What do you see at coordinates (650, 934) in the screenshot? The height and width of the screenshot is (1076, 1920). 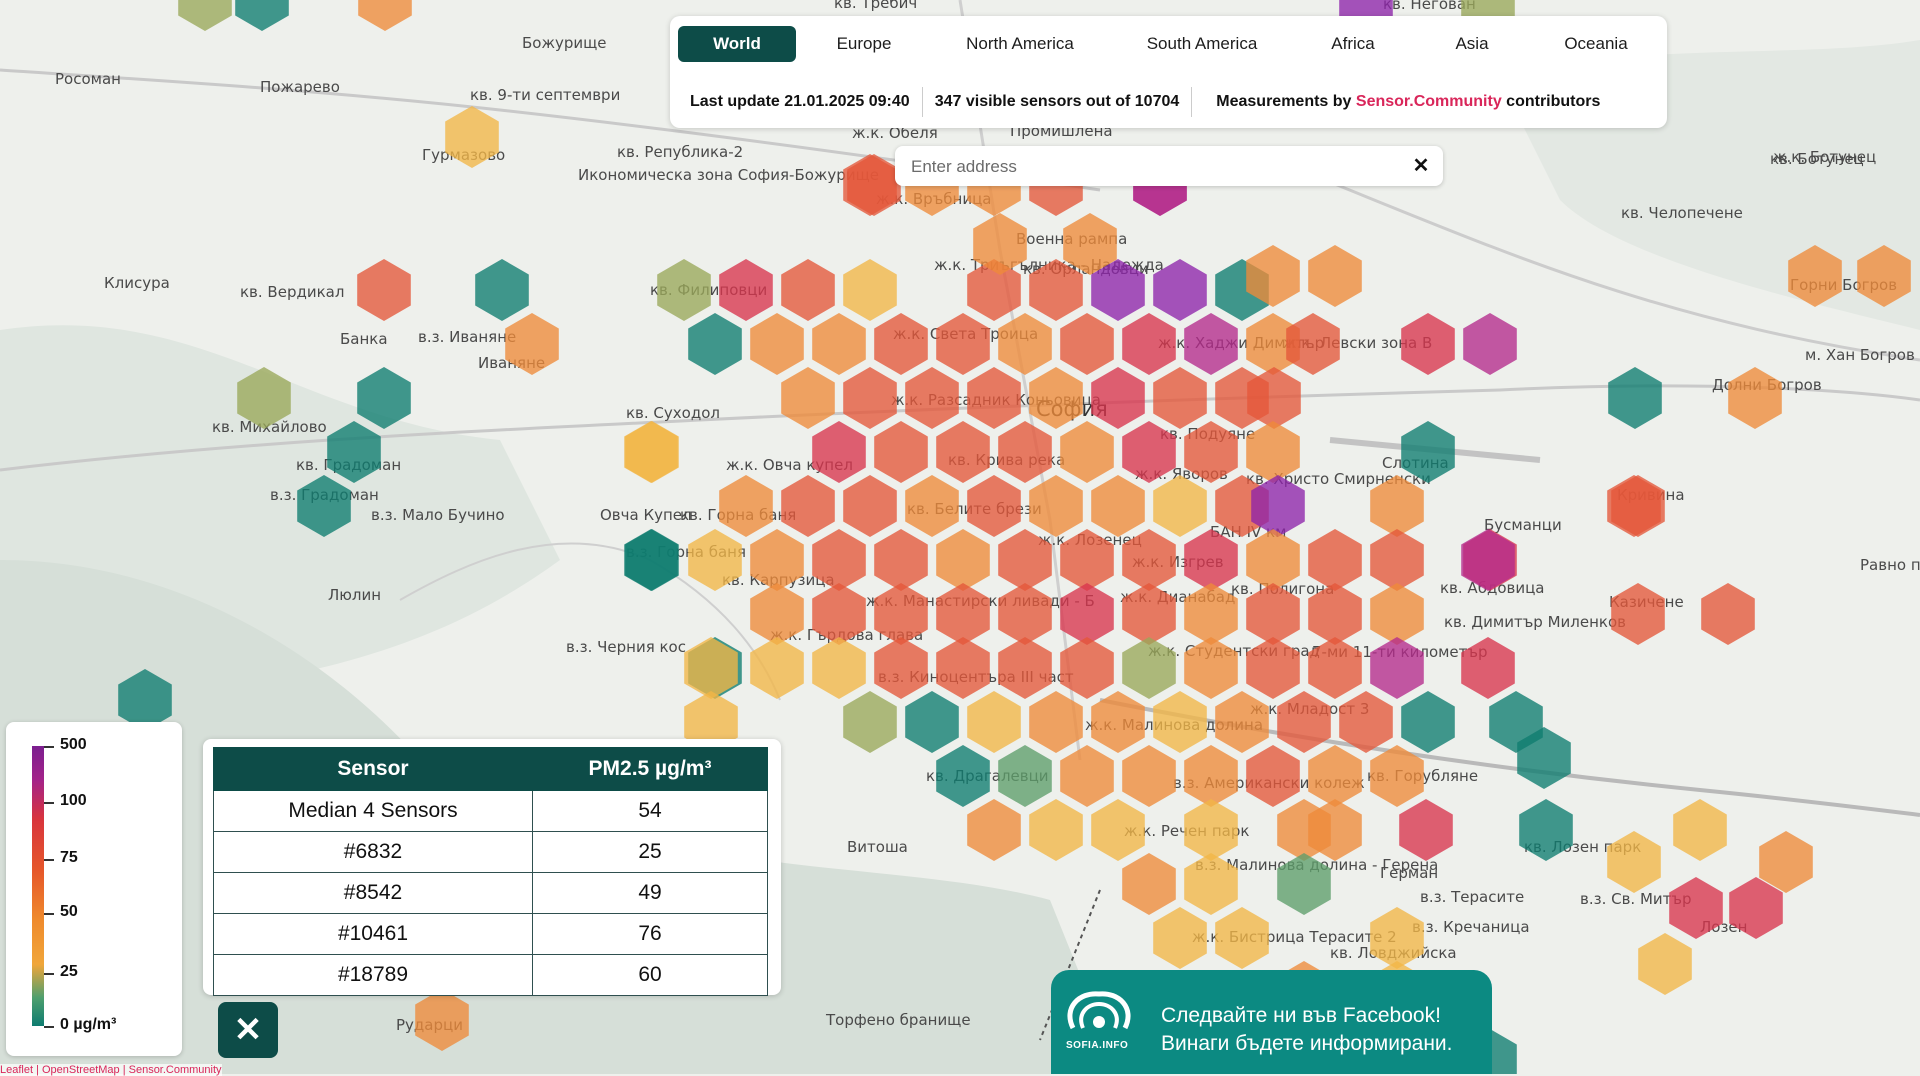 I see `pm25-value: 76` at bounding box center [650, 934].